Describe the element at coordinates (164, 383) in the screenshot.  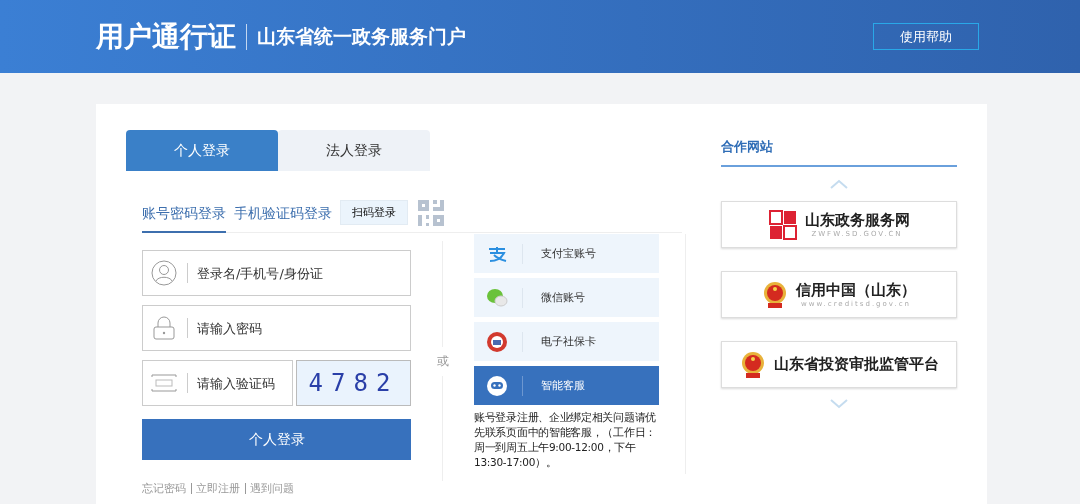
I see `number-pad-icon` at that location.